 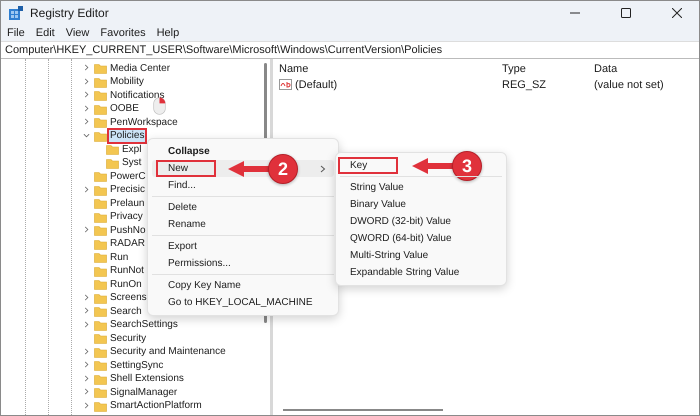 I want to click on menu-item: Collapse, so click(x=189, y=151).